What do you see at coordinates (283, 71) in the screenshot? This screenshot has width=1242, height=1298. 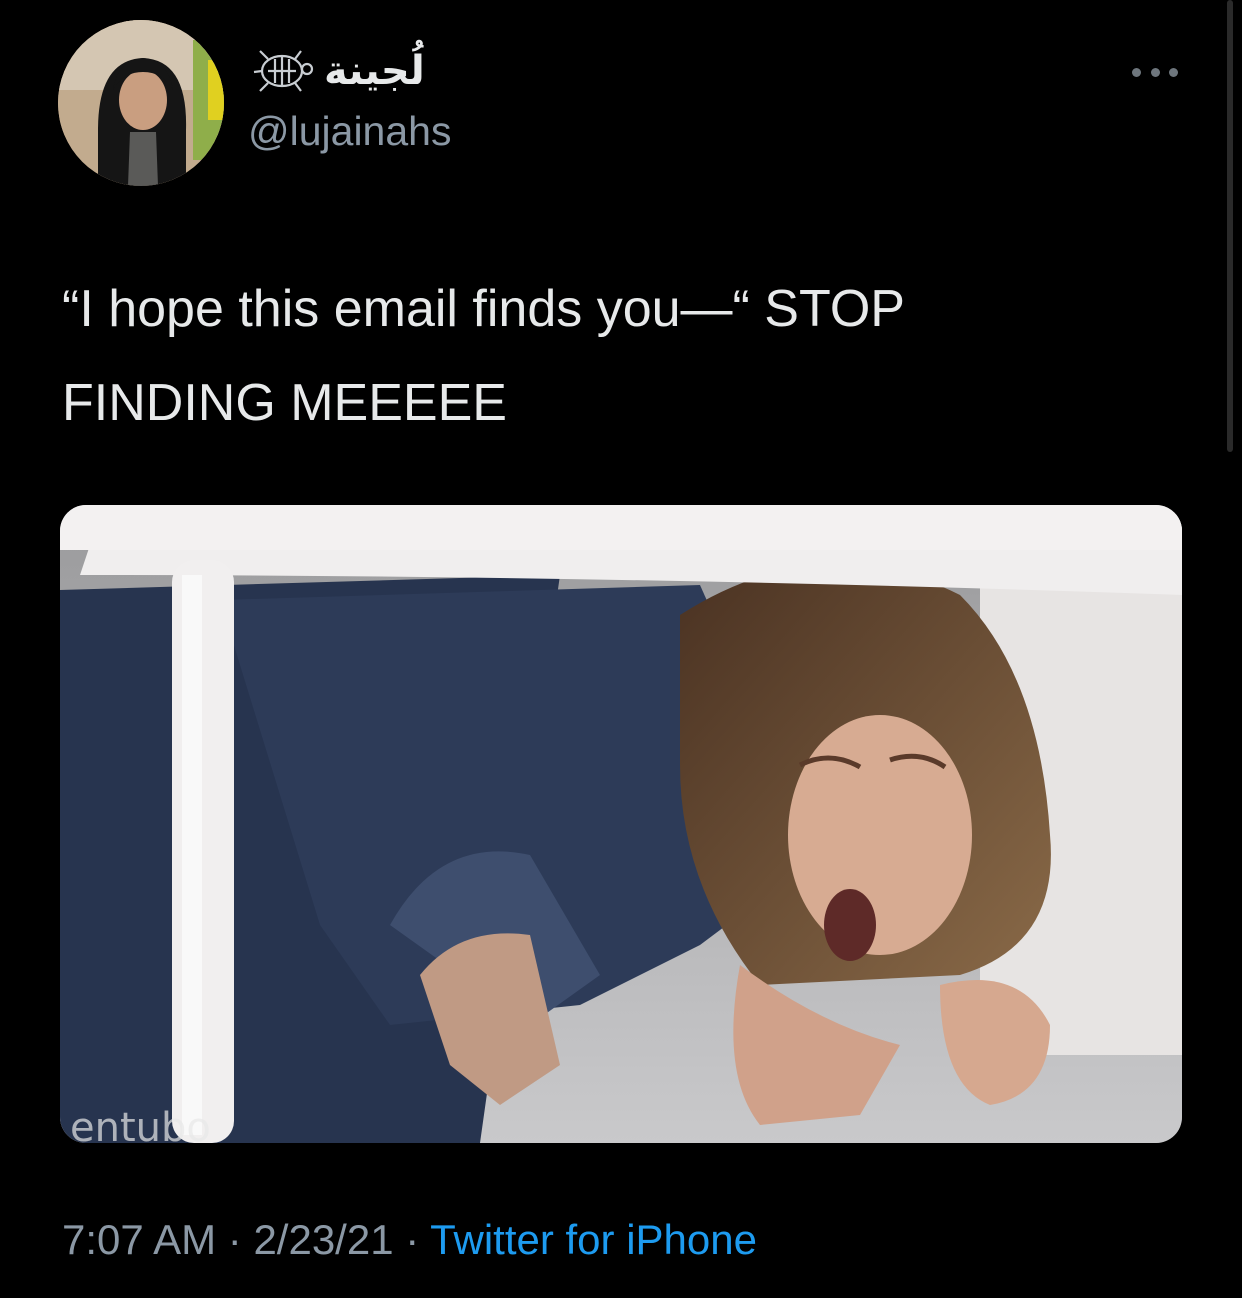 I see `turtle-icon` at bounding box center [283, 71].